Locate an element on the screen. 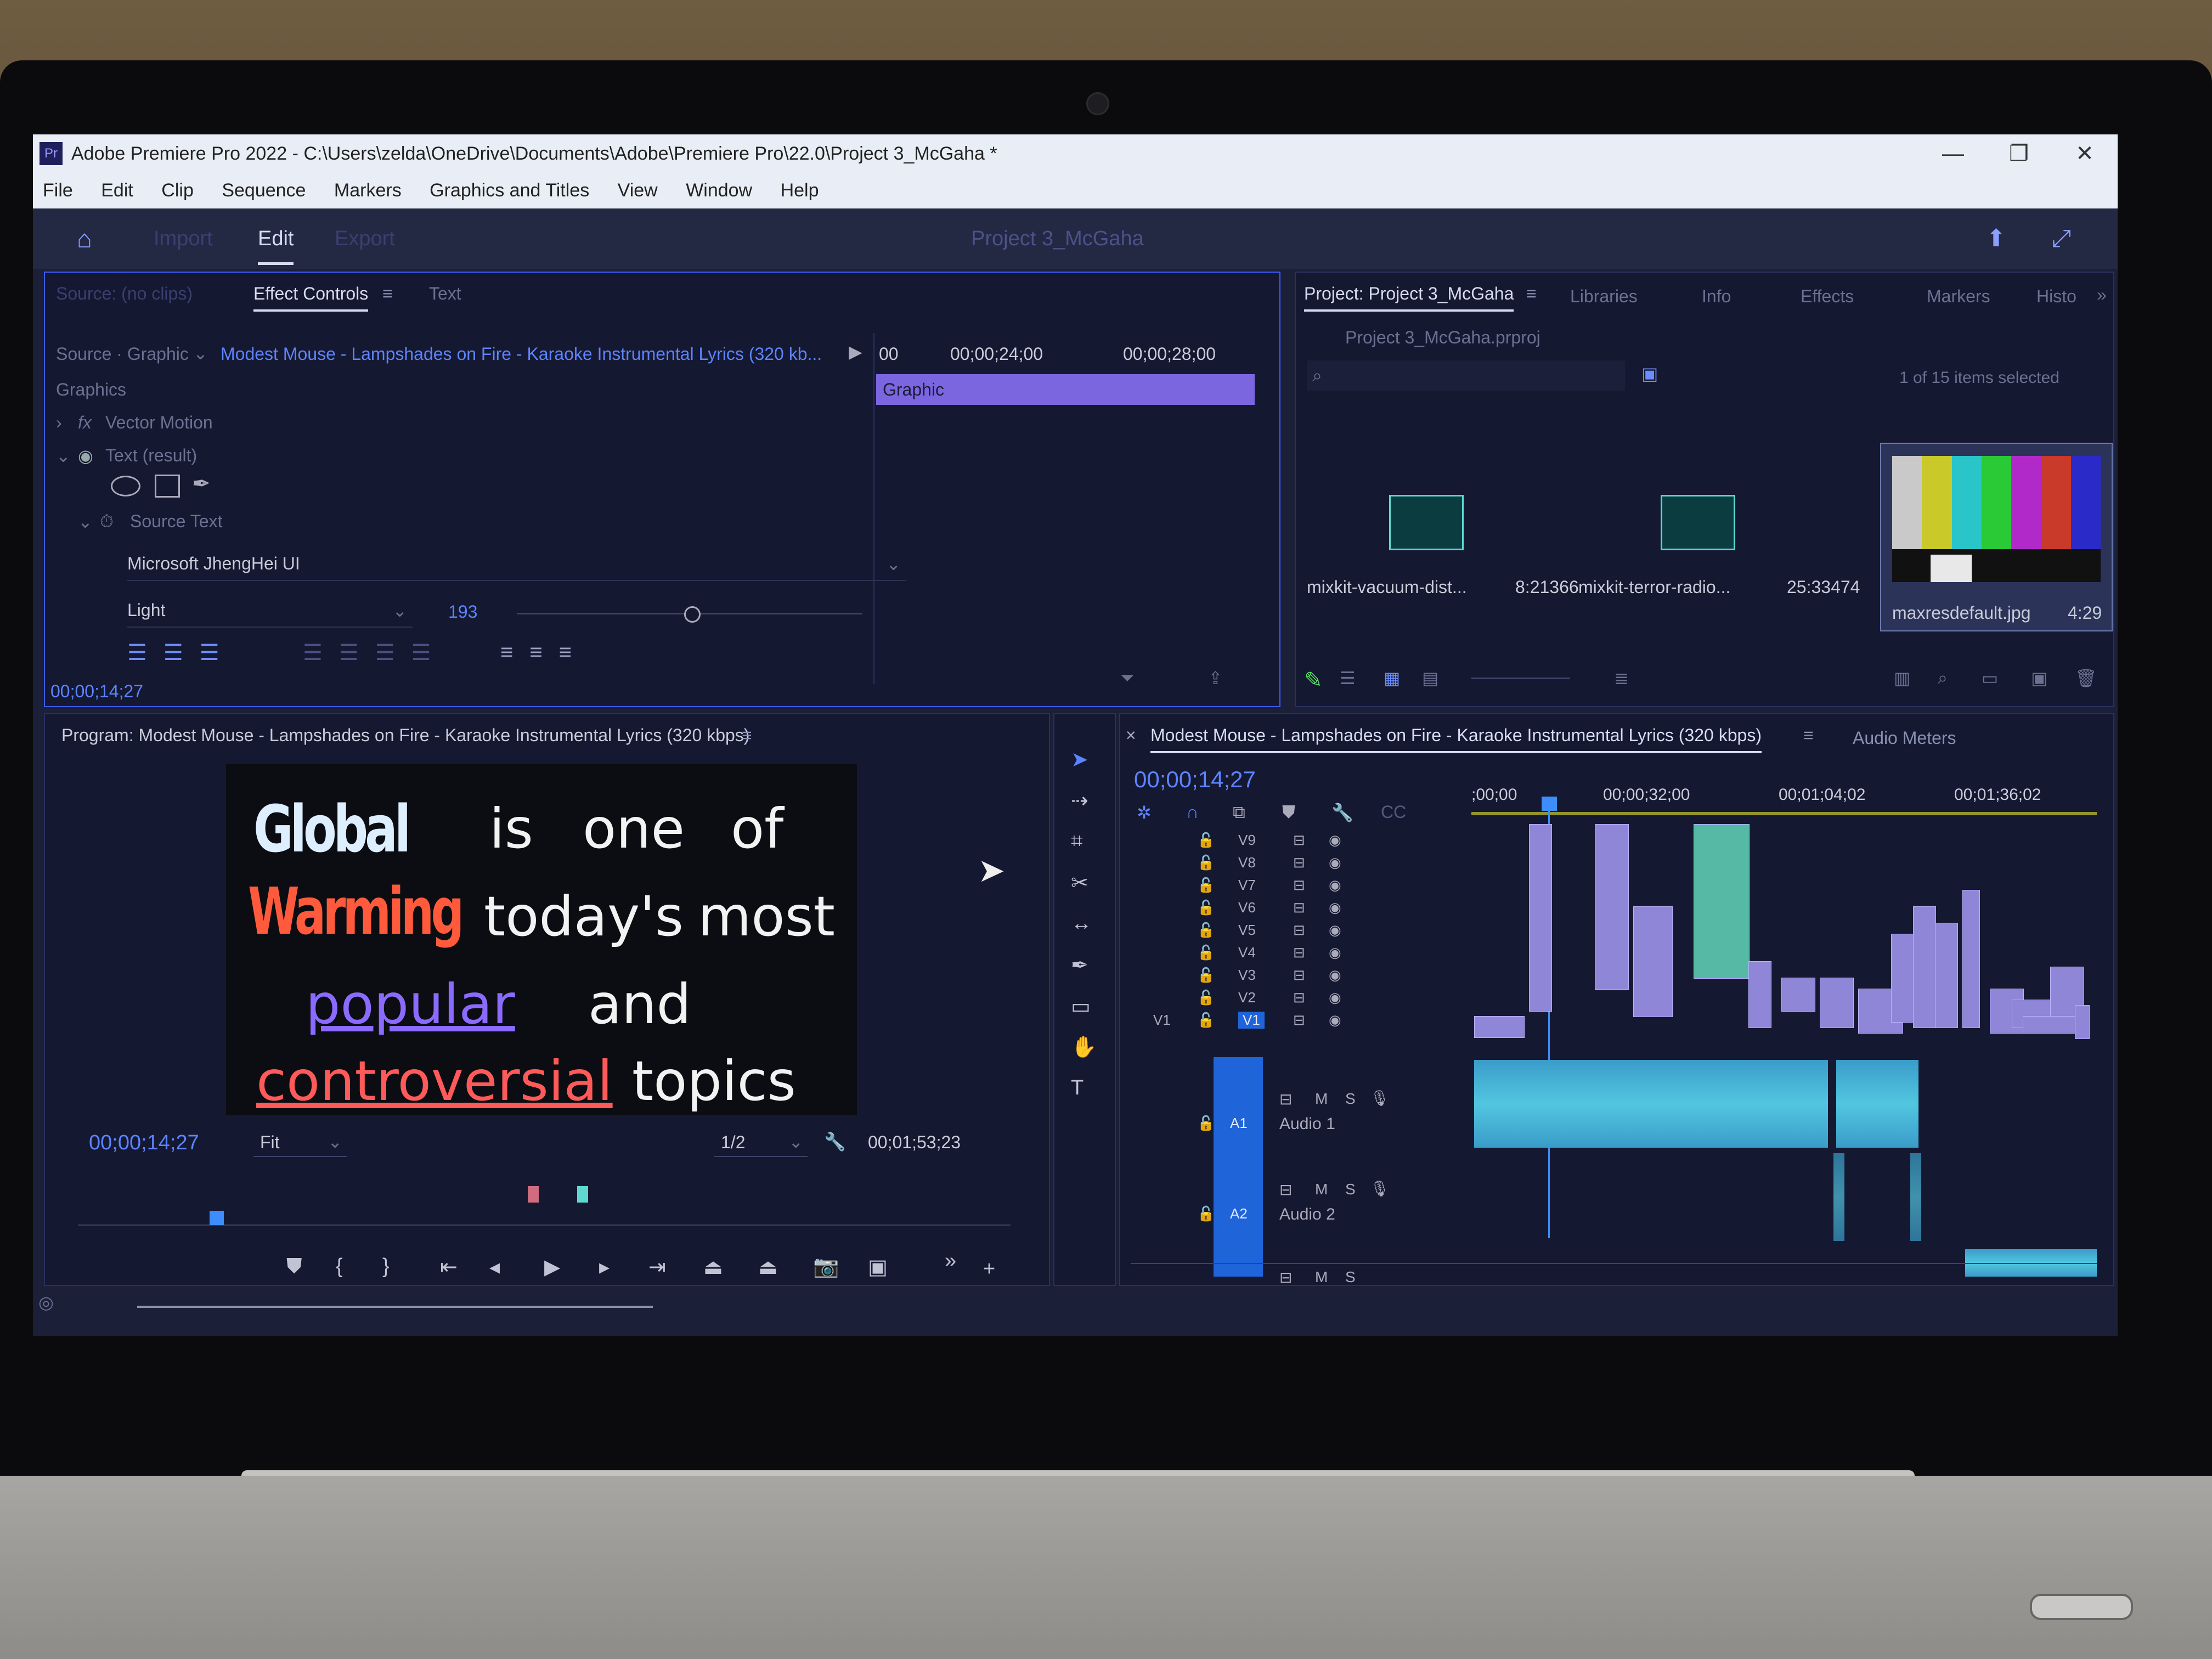 This screenshot has height=1659, width=2212. filter-icon: ⏷ is located at coordinates (1128, 678).